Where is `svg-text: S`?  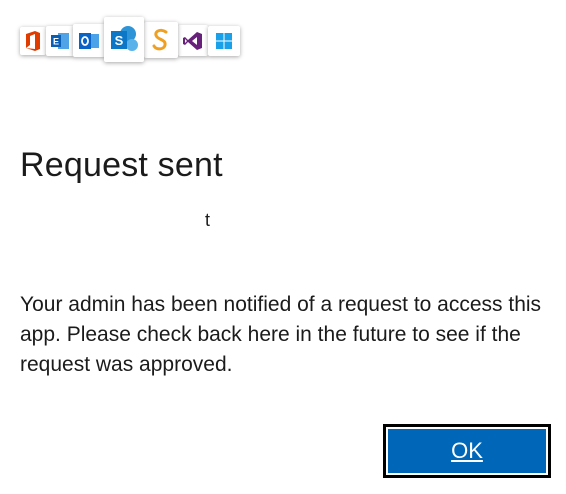 svg-text: S is located at coordinates (119, 40).